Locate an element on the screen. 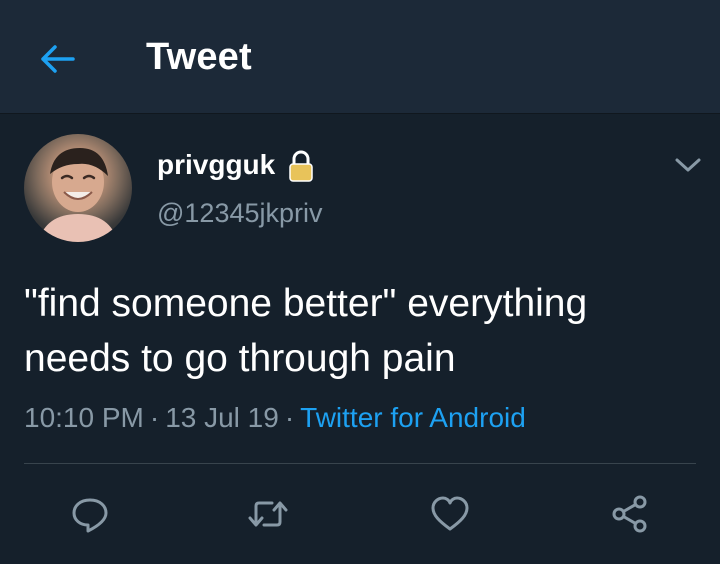  chevron-down-icon is located at coordinates (688, 165).